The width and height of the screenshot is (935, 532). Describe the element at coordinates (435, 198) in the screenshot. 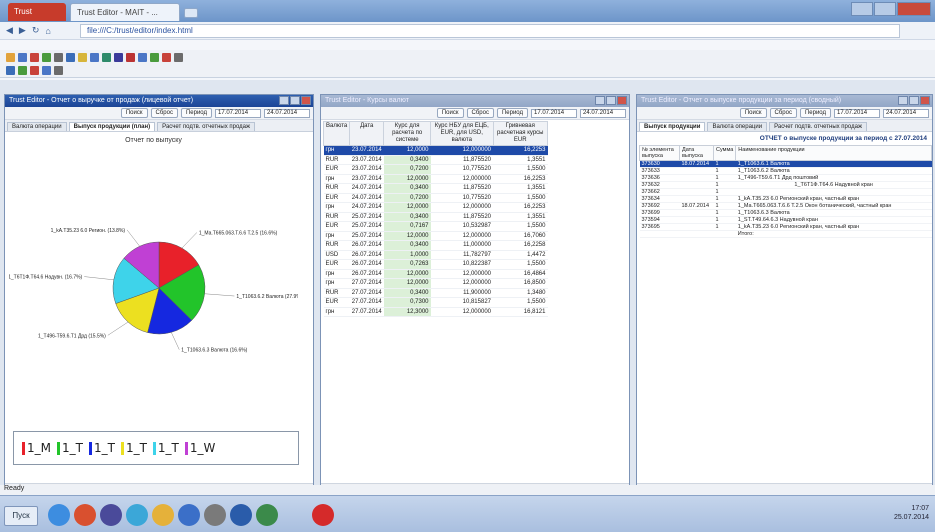

I see `table-row: EUR 24.07.2014 0,7200 10,775520 1,5500` at that location.